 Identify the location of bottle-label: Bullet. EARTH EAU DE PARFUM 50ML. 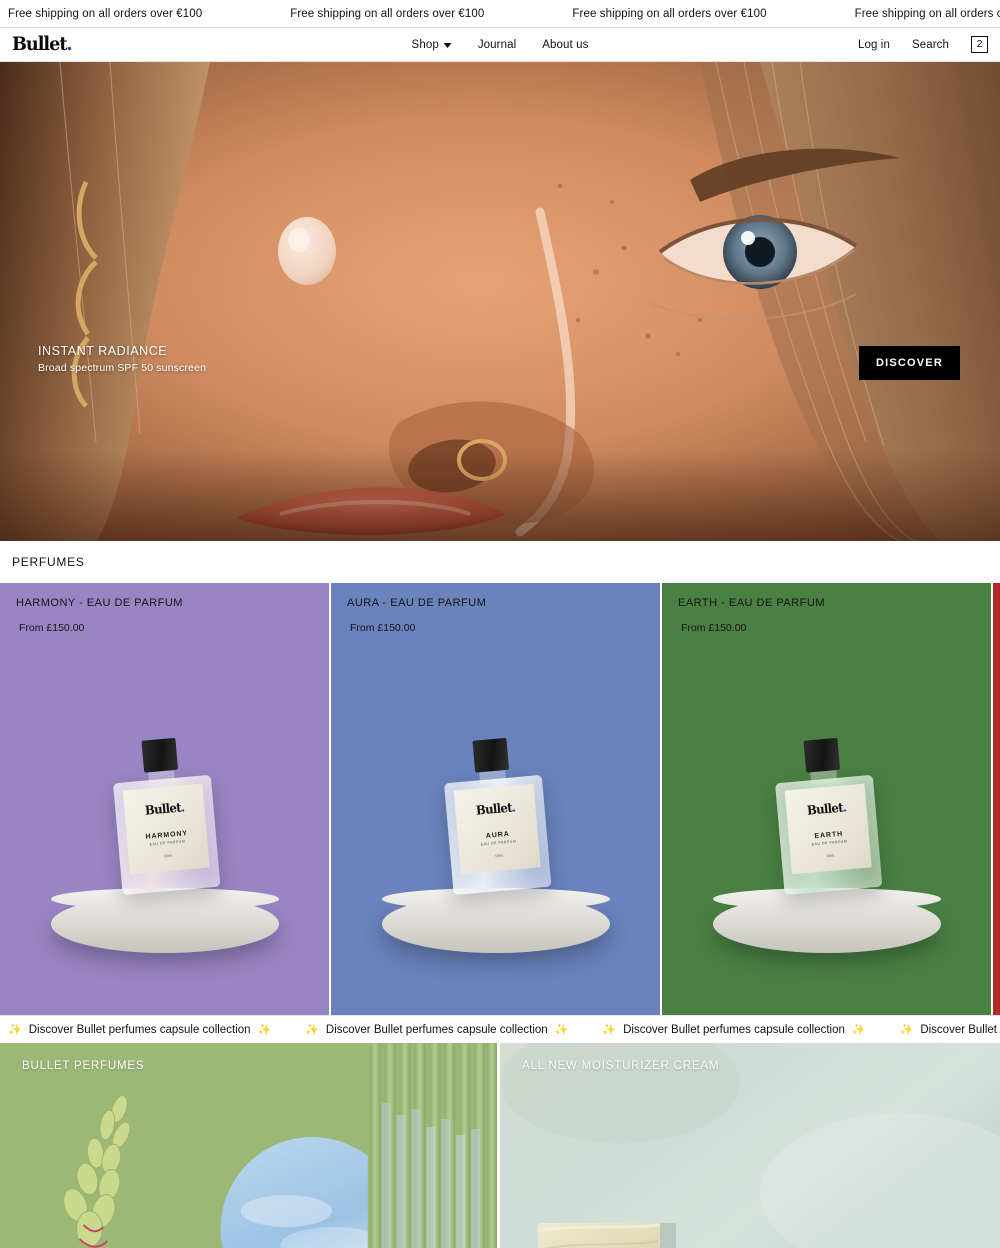
(828, 829).